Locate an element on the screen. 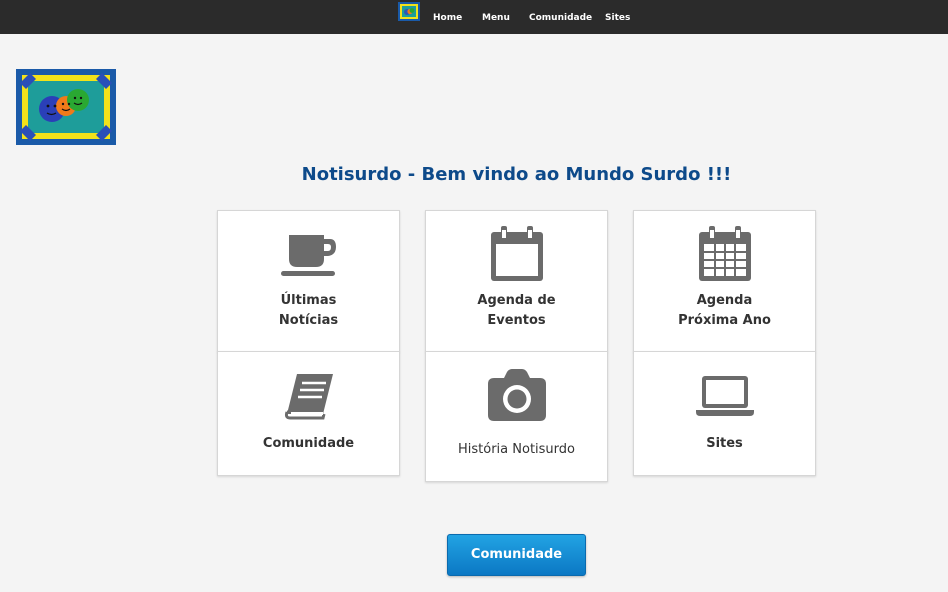 Image resolution: width=948 pixels, height=592 pixels. top-navbar: Home Menu Comunidade Sites is located at coordinates (474, 17).